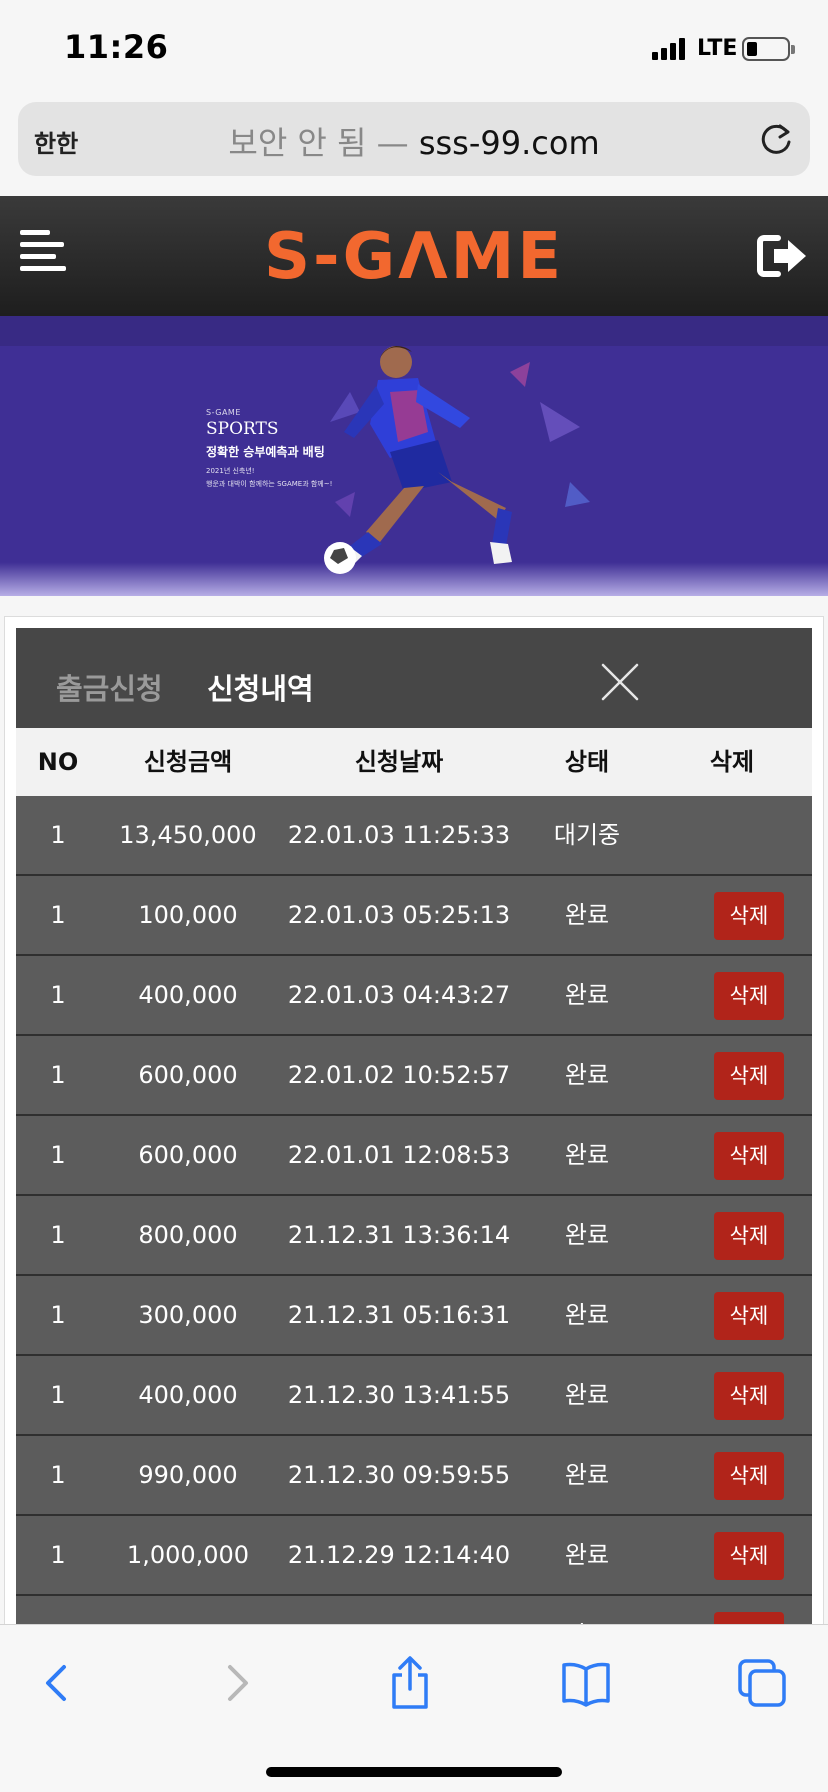 This screenshot has width=828, height=1792. I want to click on table-row: 1 990,000 21.12.30 09:59:55 완료 삭제, so click(414, 1476).